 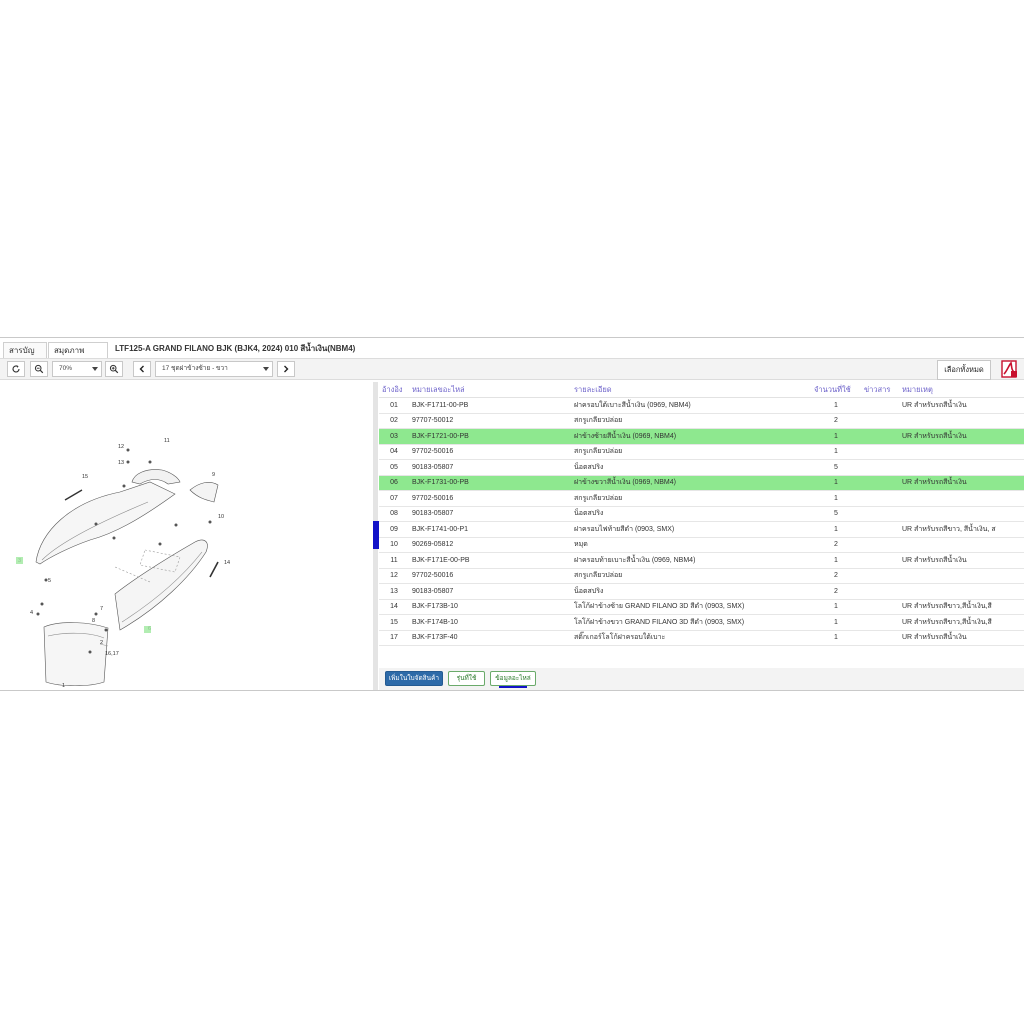 What do you see at coordinates (142, 369) in the screenshot?
I see `prev-section-button` at bounding box center [142, 369].